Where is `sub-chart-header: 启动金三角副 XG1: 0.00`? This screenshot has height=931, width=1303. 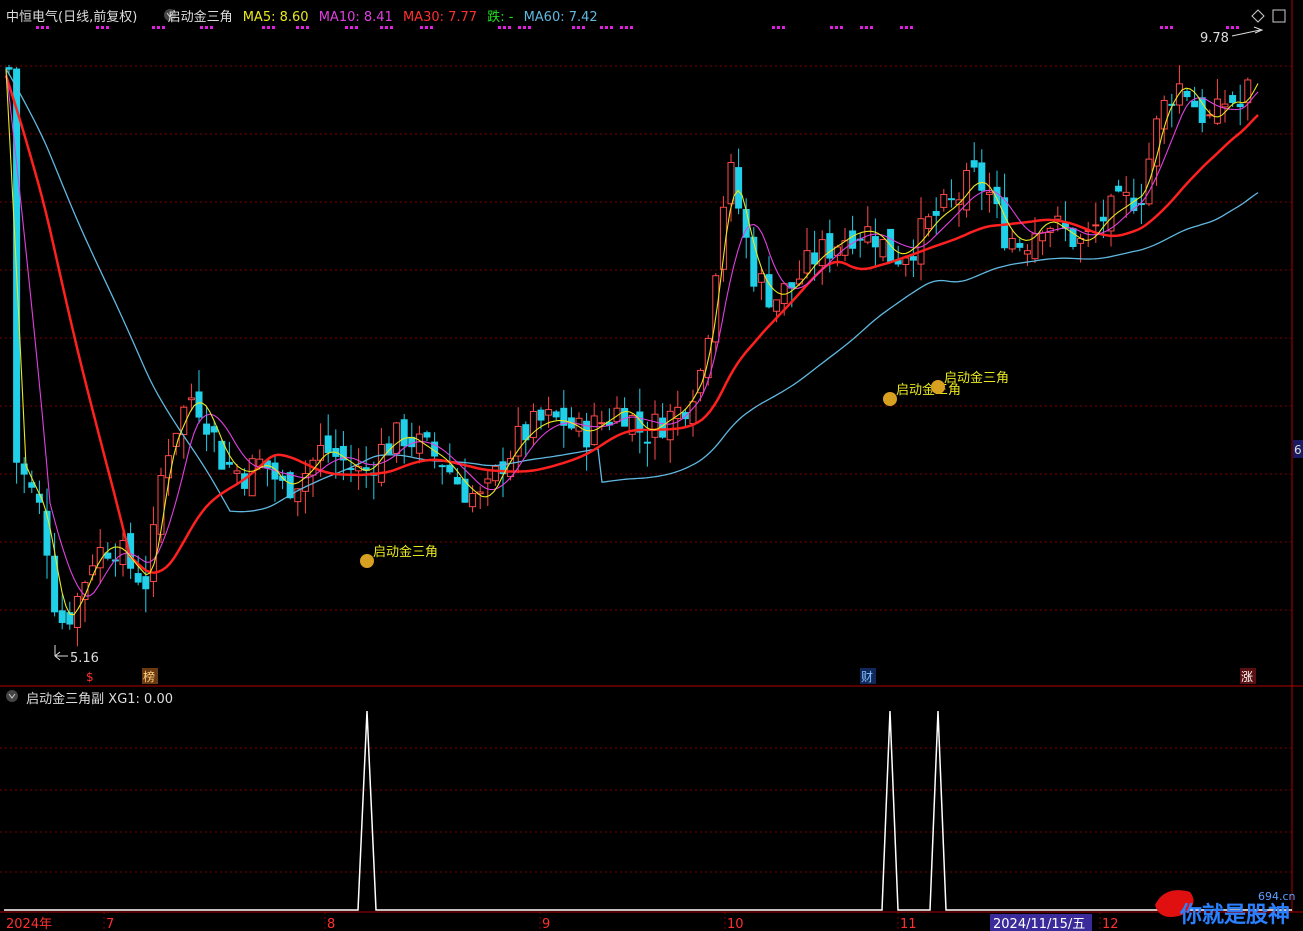 sub-chart-header: 启动金三角副 XG1: 0.00 is located at coordinates (88, 697).